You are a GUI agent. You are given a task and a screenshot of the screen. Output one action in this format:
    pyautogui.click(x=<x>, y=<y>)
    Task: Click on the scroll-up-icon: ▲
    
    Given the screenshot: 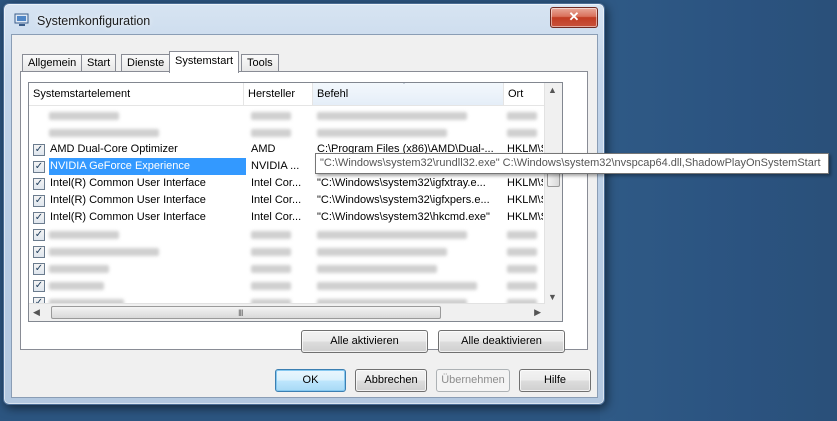 What is the action you would take?
    pyautogui.click(x=552, y=90)
    